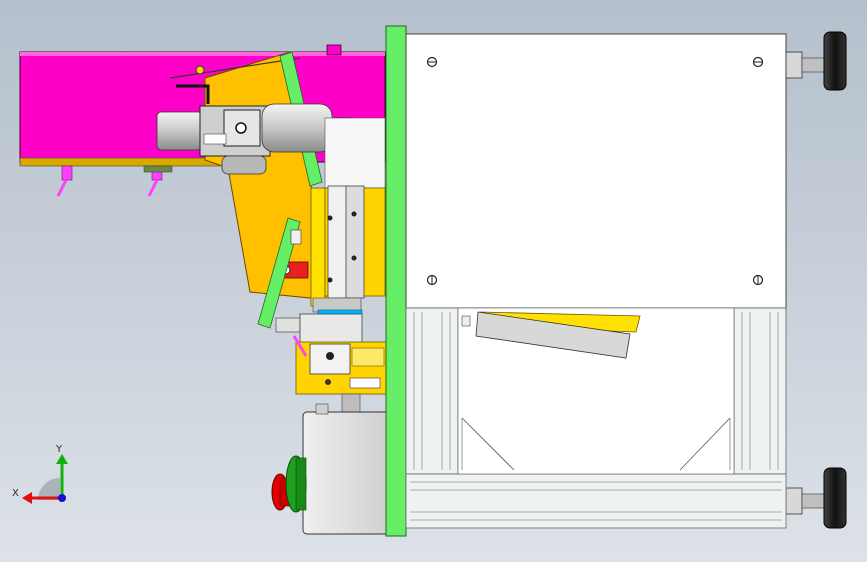 The height and width of the screenshot is (562, 867). What do you see at coordinates (158, 181) in the screenshot?
I see `pneumatic-fitting-right` at bounding box center [158, 181].